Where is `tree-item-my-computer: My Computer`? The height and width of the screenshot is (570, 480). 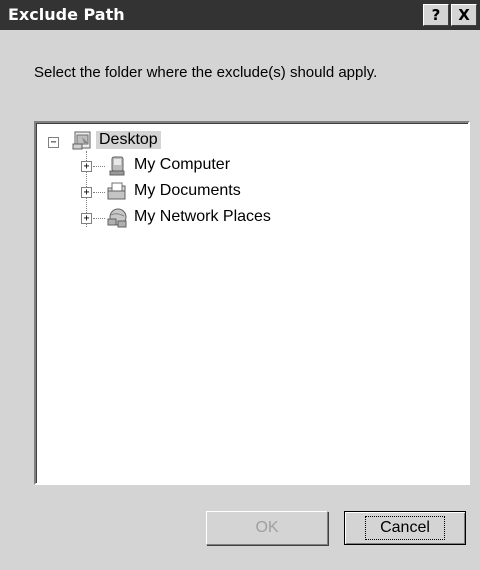 tree-item-my-computer: My Computer is located at coordinates (182, 165).